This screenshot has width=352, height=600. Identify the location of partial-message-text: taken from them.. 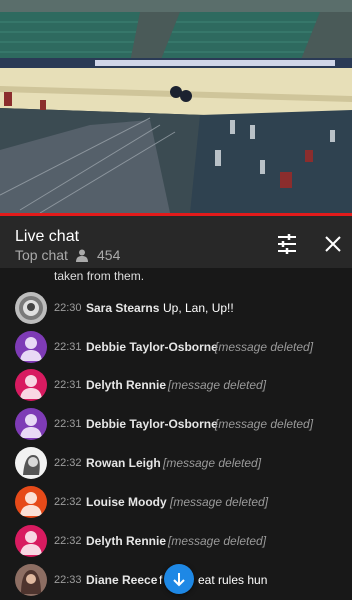
(99, 276).